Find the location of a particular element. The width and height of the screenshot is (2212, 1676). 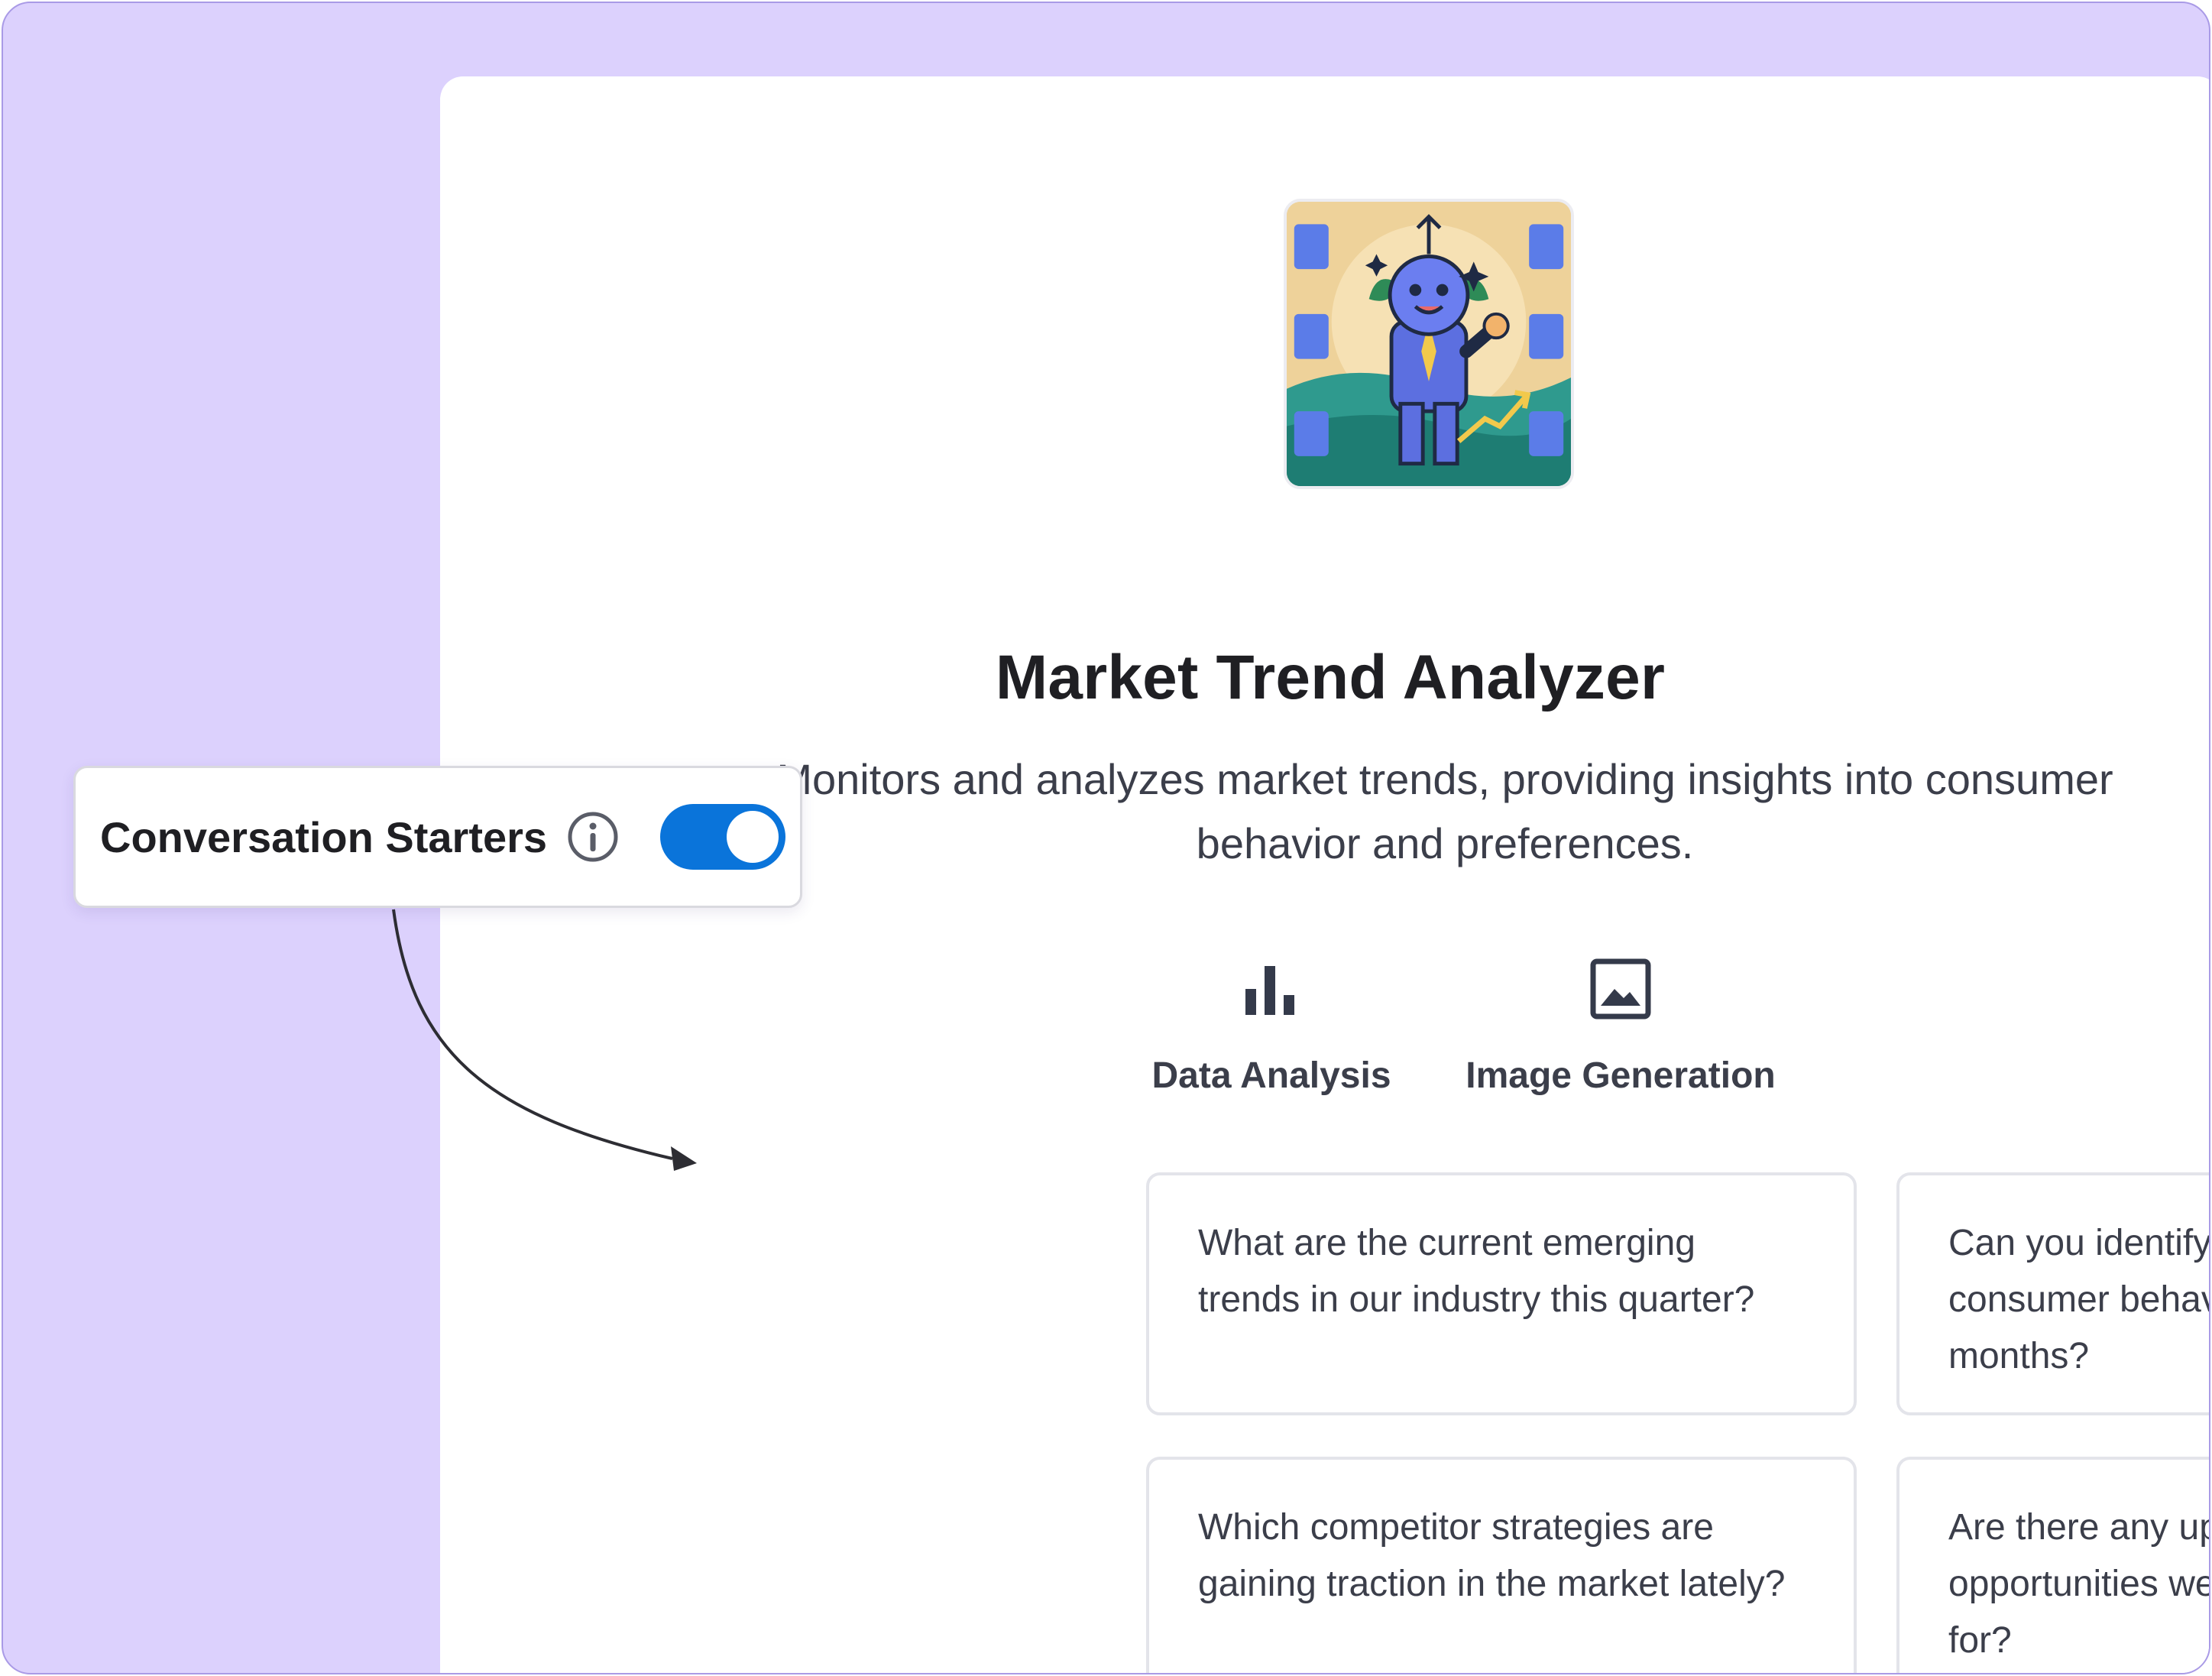

bar-chart-icon is located at coordinates (1269, 991).